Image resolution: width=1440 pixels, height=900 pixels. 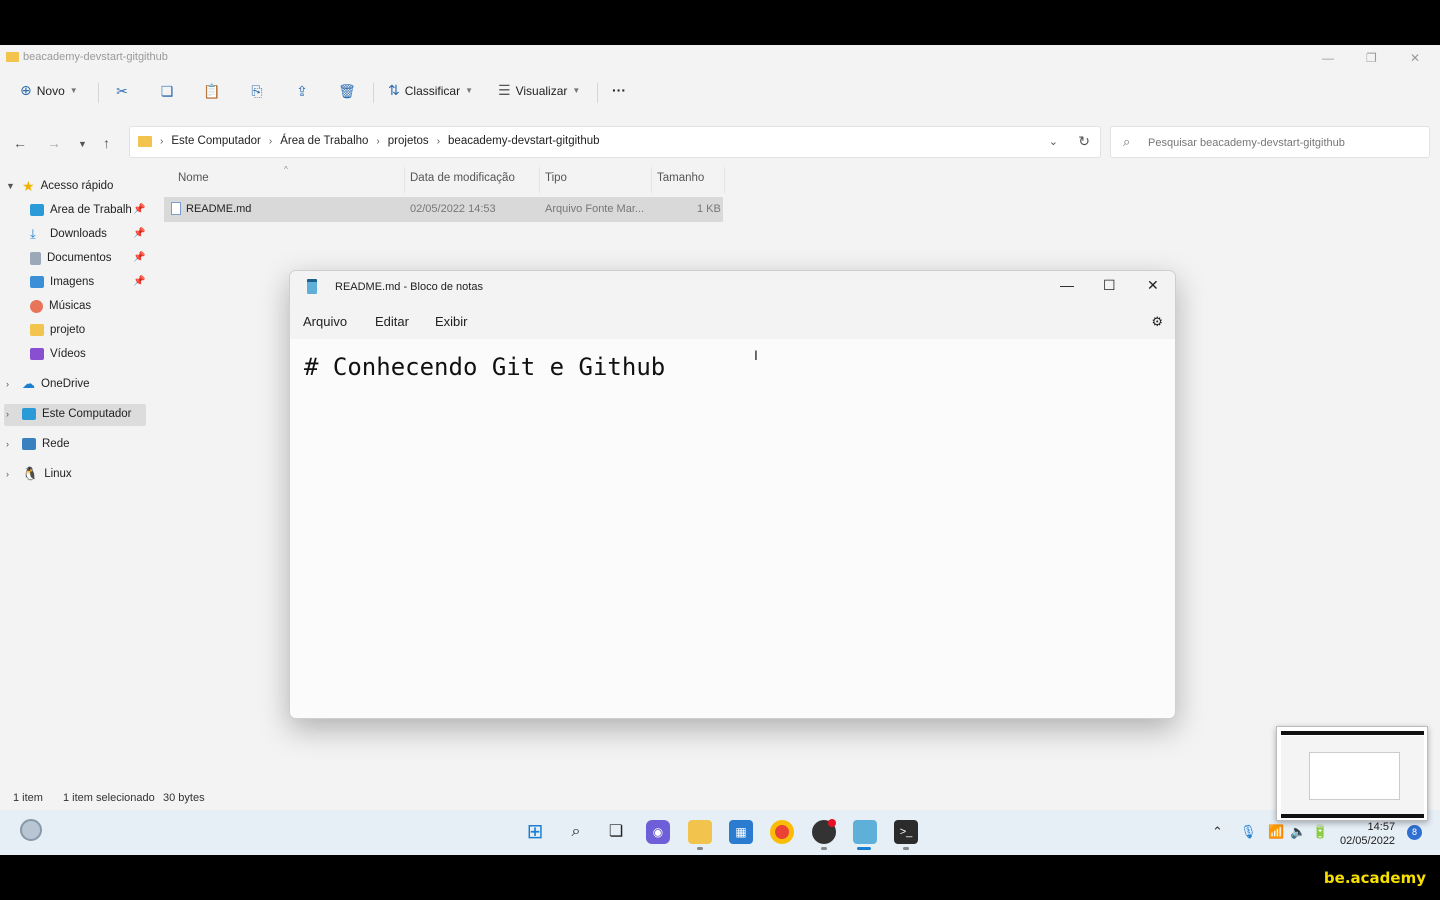 What do you see at coordinates (1276, 832) in the screenshot?
I see `wifi-icon: 📶` at bounding box center [1276, 832].